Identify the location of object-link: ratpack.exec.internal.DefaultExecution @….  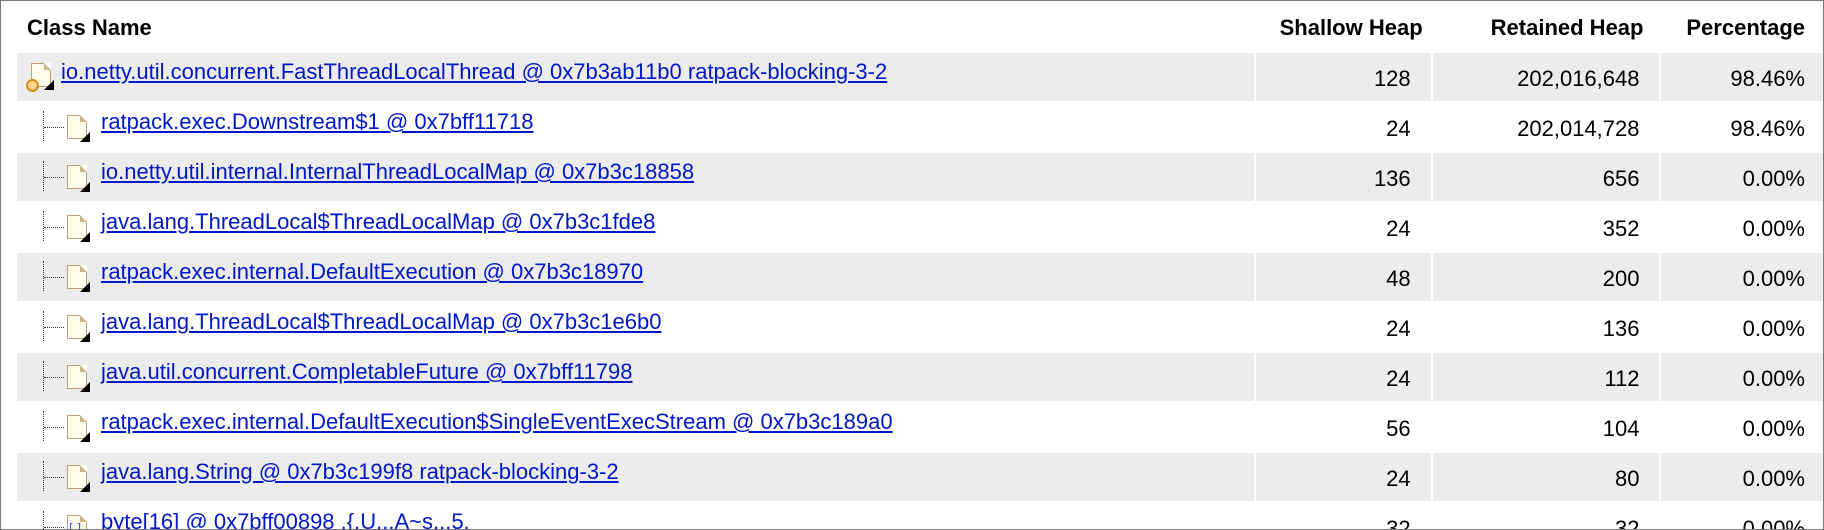
(372, 272).